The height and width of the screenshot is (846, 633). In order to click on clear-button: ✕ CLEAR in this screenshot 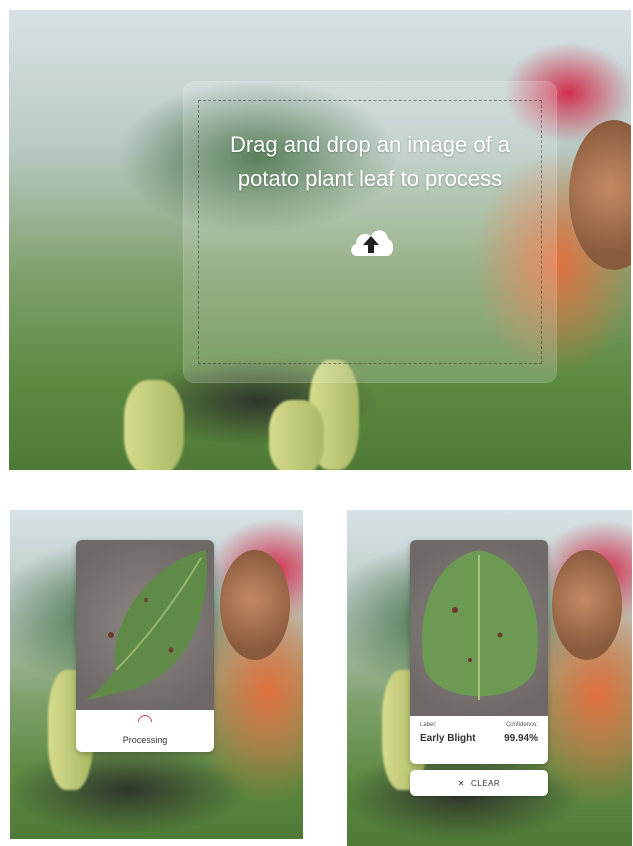, I will do `click(479, 783)`.